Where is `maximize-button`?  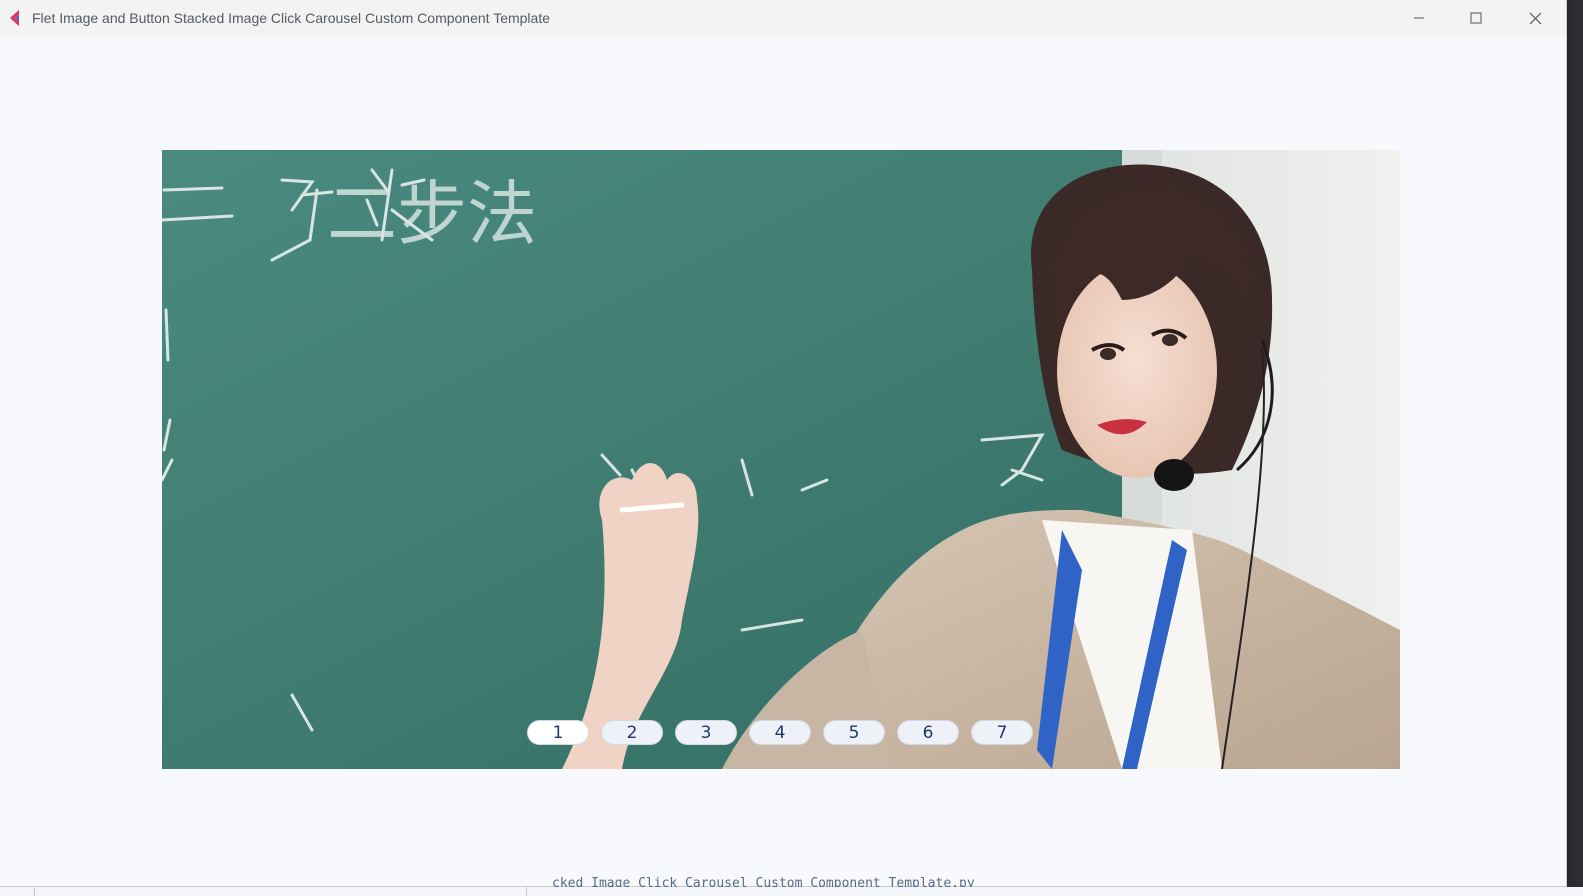
maximize-button is located at coordinates (1476, 18).